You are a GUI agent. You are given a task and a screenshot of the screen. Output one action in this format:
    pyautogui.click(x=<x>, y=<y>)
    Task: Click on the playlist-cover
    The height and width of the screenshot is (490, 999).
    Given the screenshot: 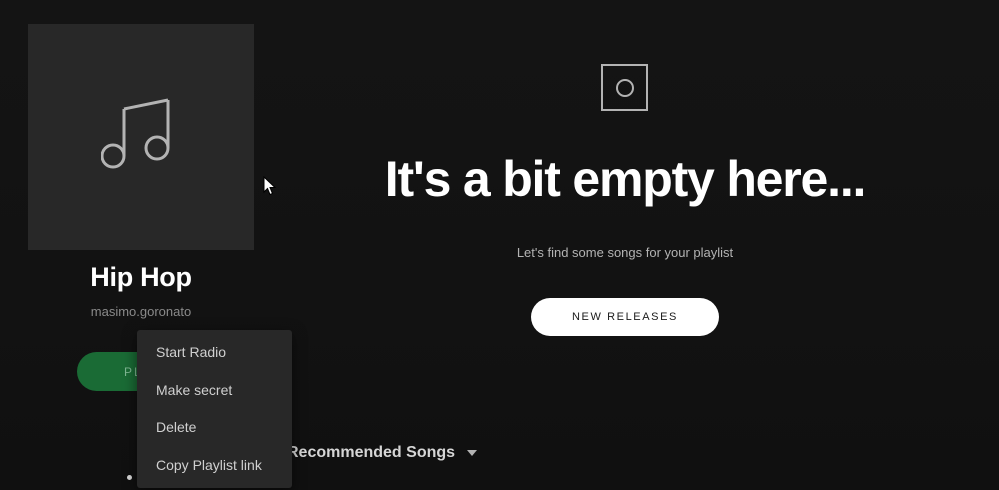 What is the action you would take?
    pyautogui.click(x=141, y=137)
    